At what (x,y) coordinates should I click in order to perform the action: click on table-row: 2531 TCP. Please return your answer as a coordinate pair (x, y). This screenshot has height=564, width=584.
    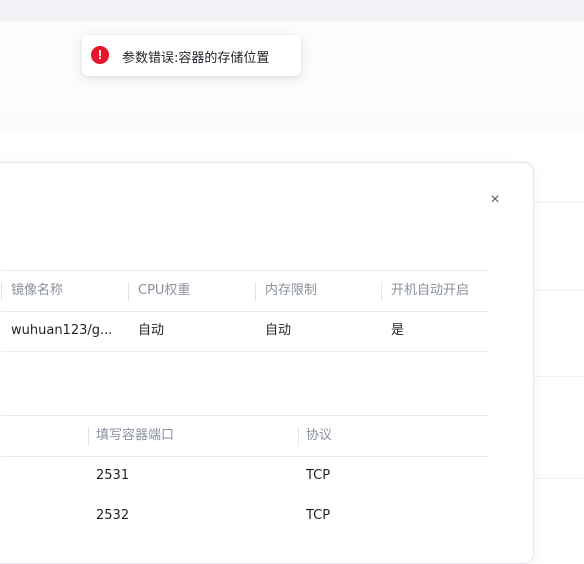
    Looking at the image, I should click on (245, 476).